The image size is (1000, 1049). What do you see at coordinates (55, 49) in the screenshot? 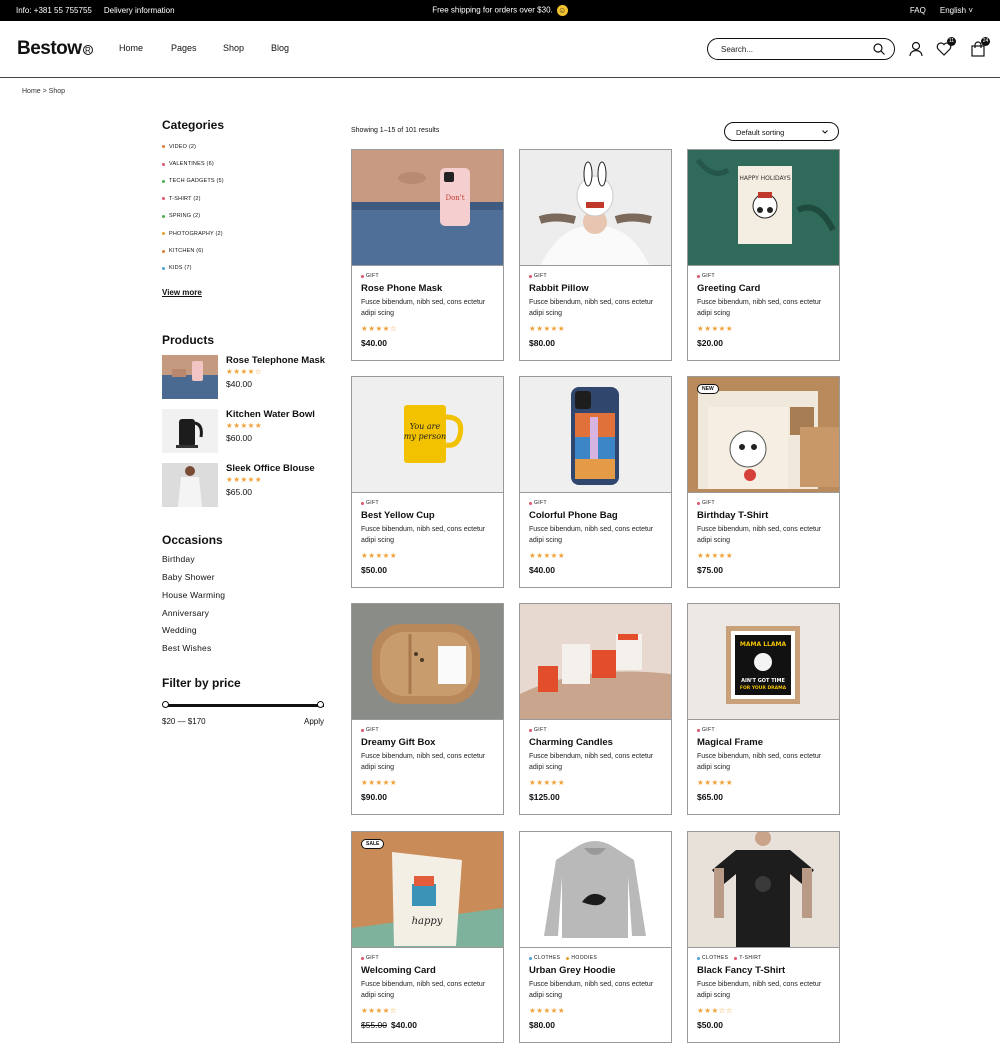
I see `logo: Bestow R` at bounding box center [55, 49].